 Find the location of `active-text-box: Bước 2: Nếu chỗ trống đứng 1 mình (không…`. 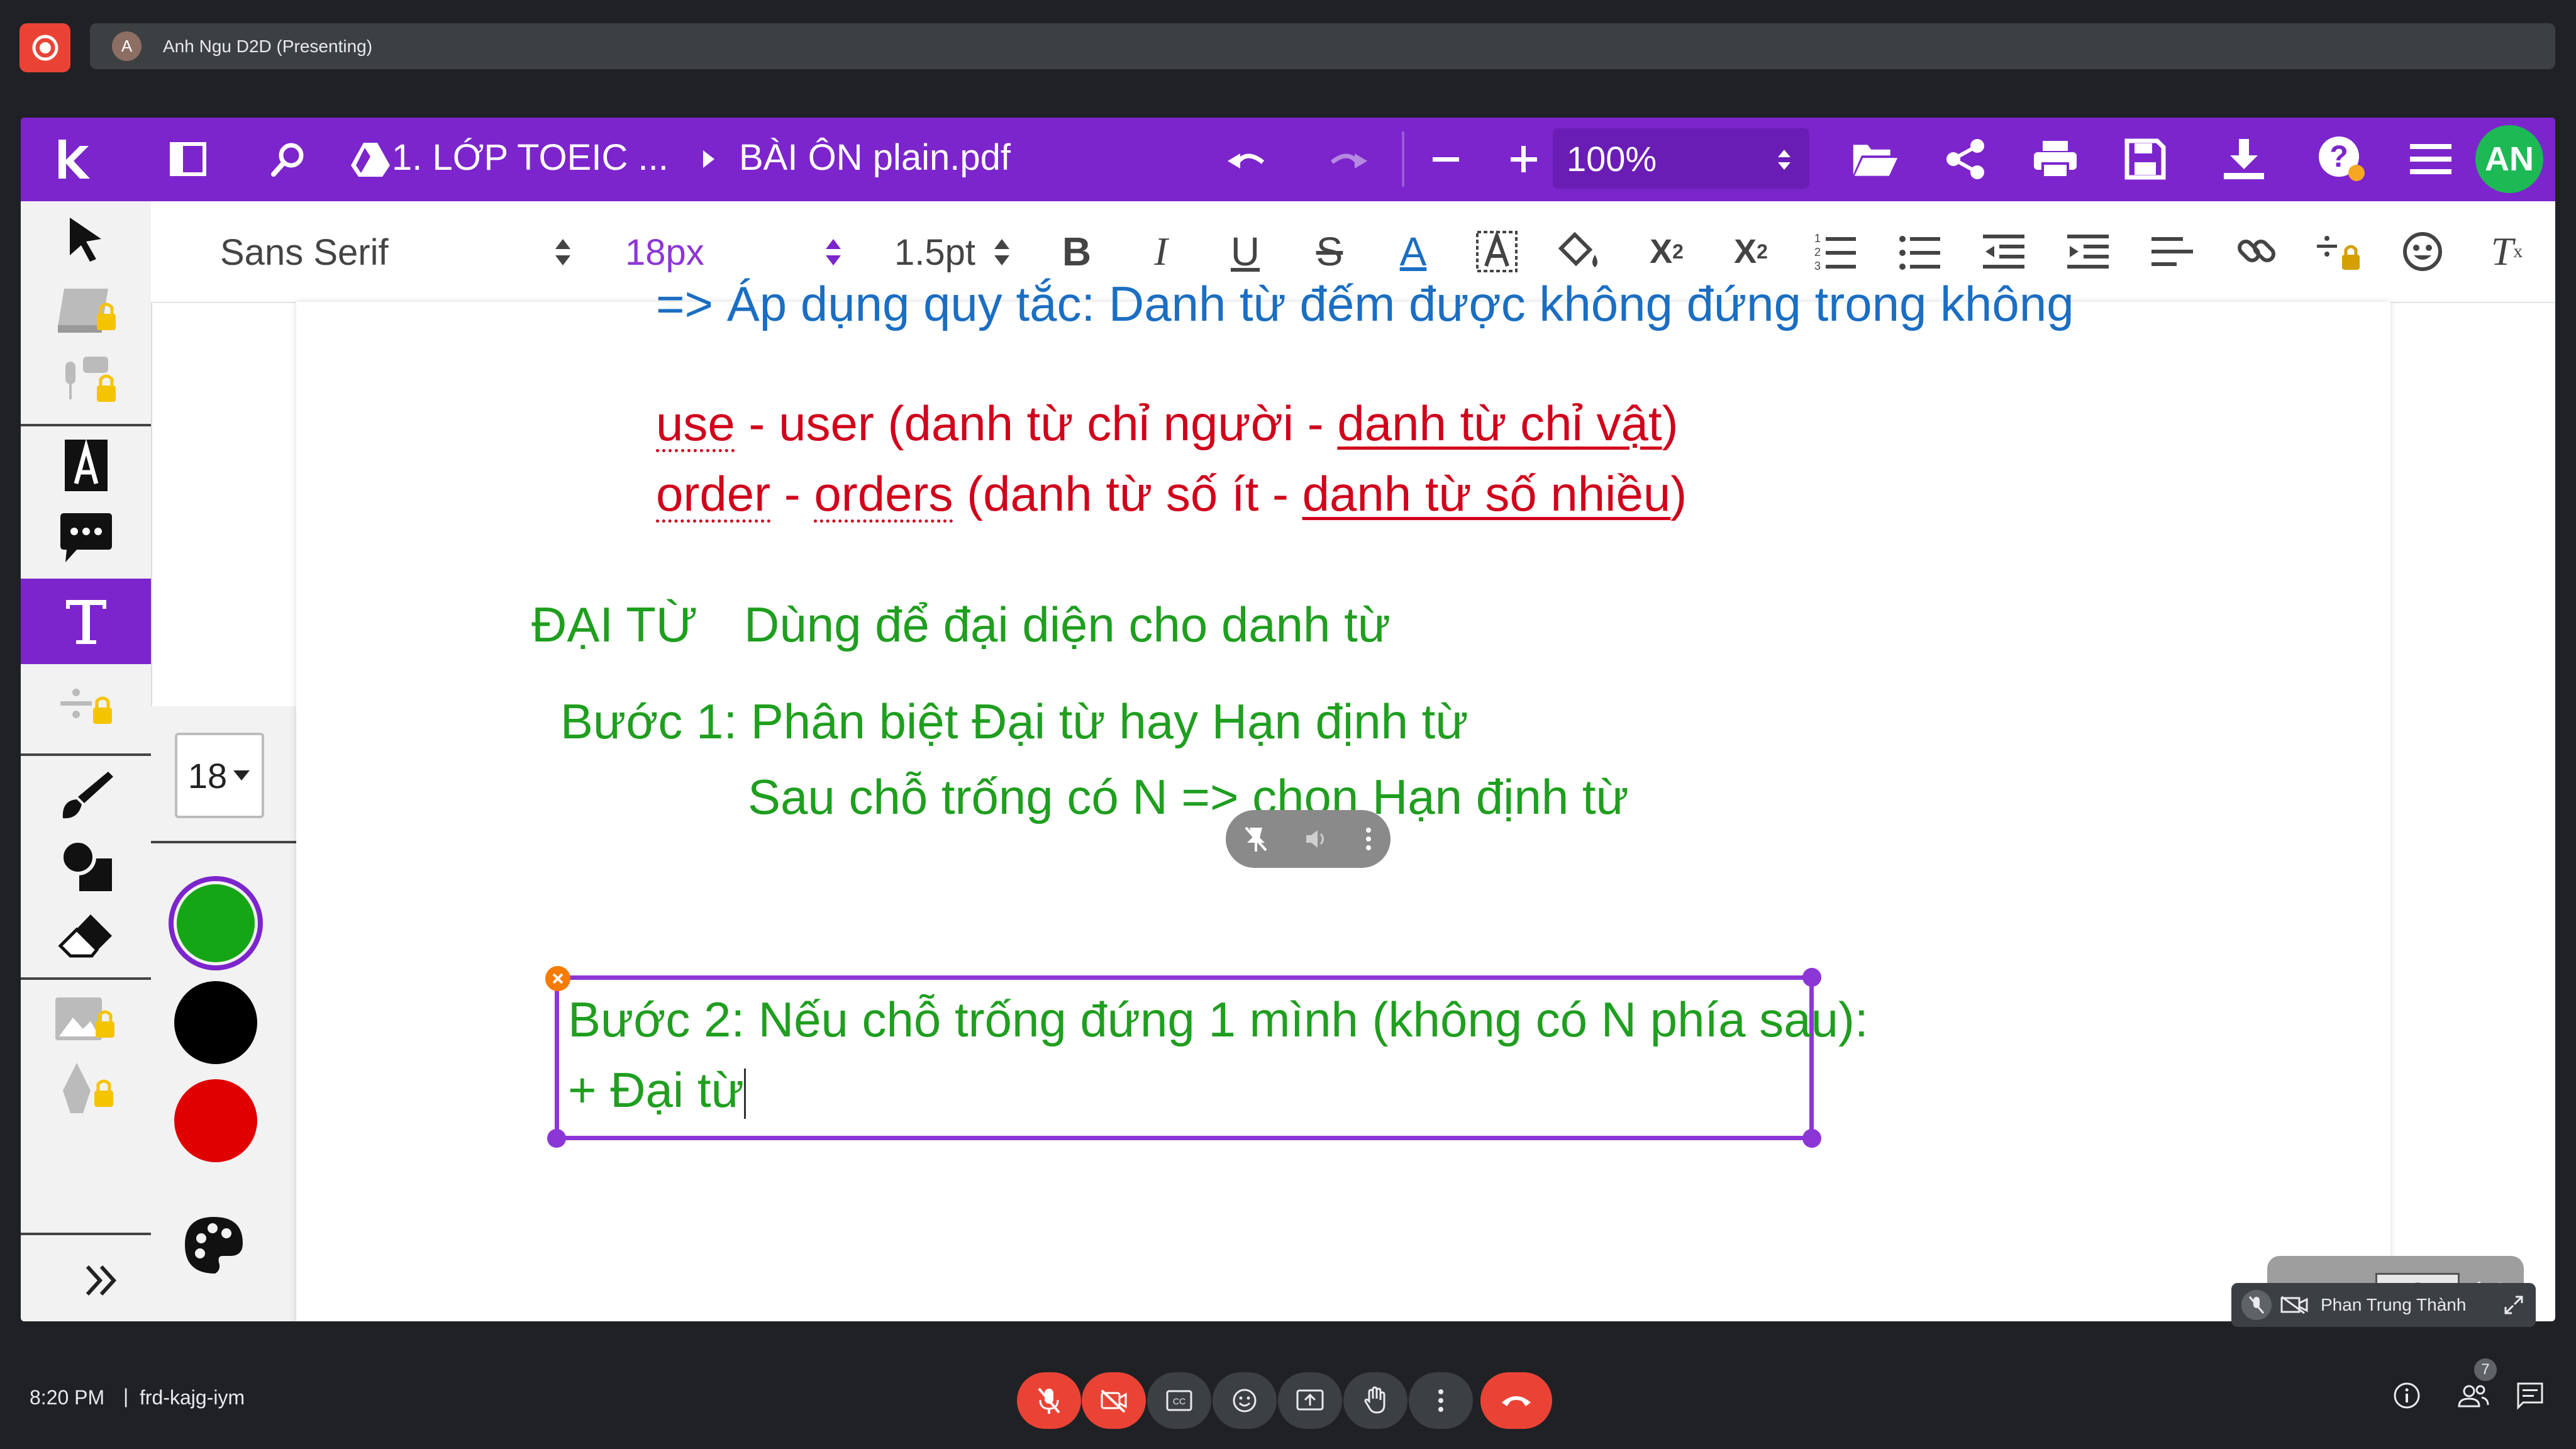

active-text-box: Bước 2: Nếu chỗ trống đứng 1 mình (không… is located at coordinates (1206, 1057).